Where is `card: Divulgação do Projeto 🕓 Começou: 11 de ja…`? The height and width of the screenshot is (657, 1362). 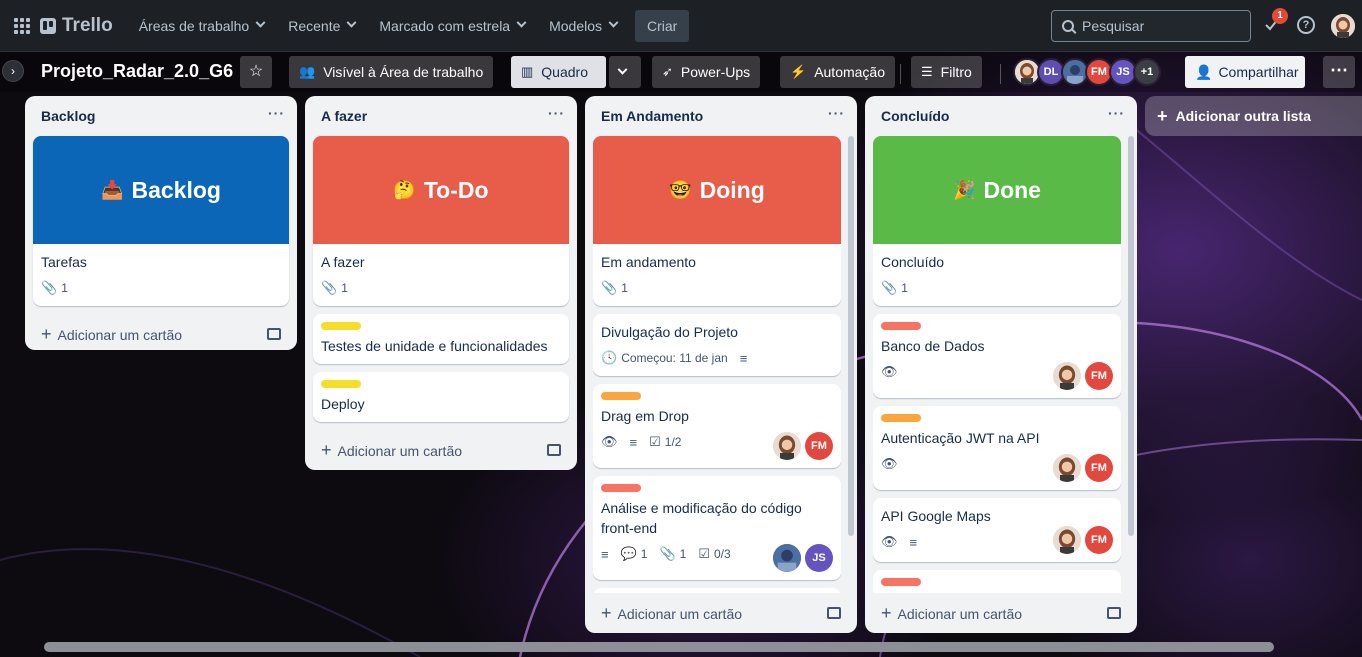
card: Divulgação do Projeto 🕓 Começou: 11 de ja… is located at coordinates (717, 345).